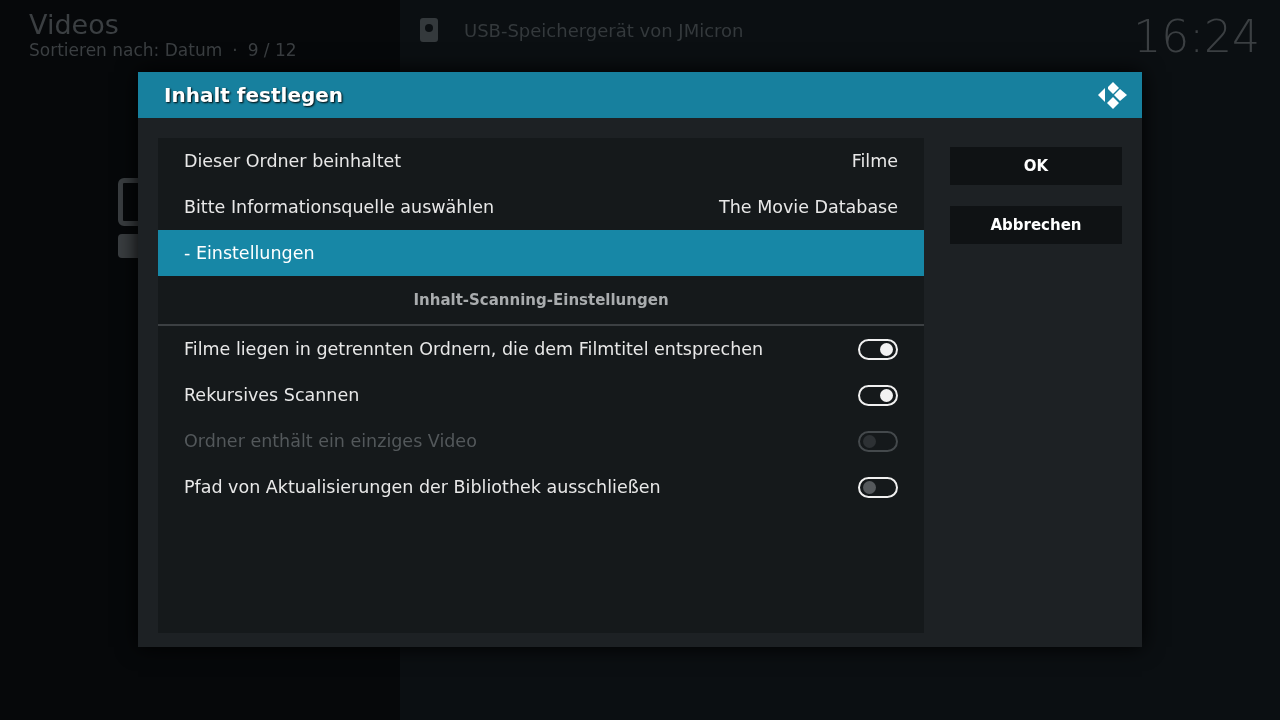 This screenshot has width=1280, height=720. What do you see at coordinates (249, 253) in the screenshot?
I see `setting-label: - Einstellungen` at bounding box center [249, 253].